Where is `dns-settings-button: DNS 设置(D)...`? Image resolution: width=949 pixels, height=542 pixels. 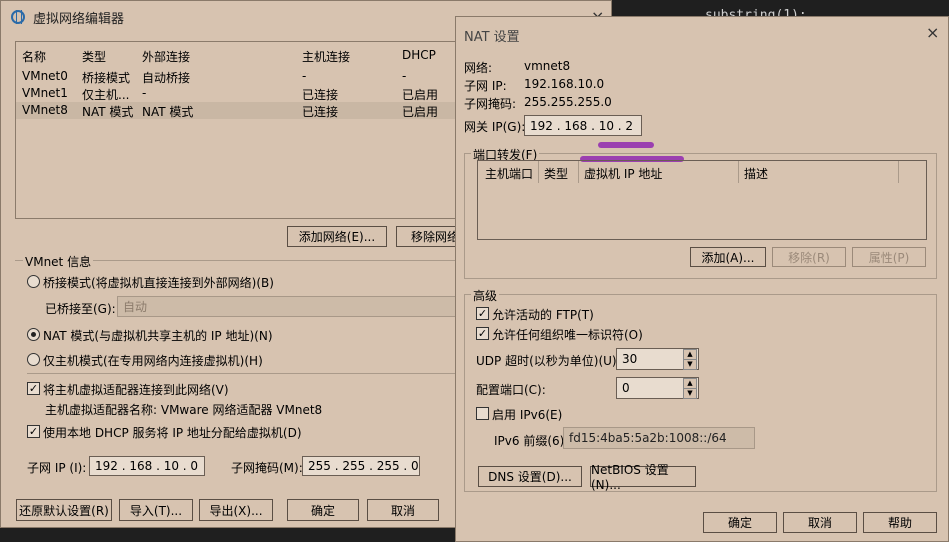
dns-settings-button: DNS 设置(D)... is located at coordinates (530, 476).